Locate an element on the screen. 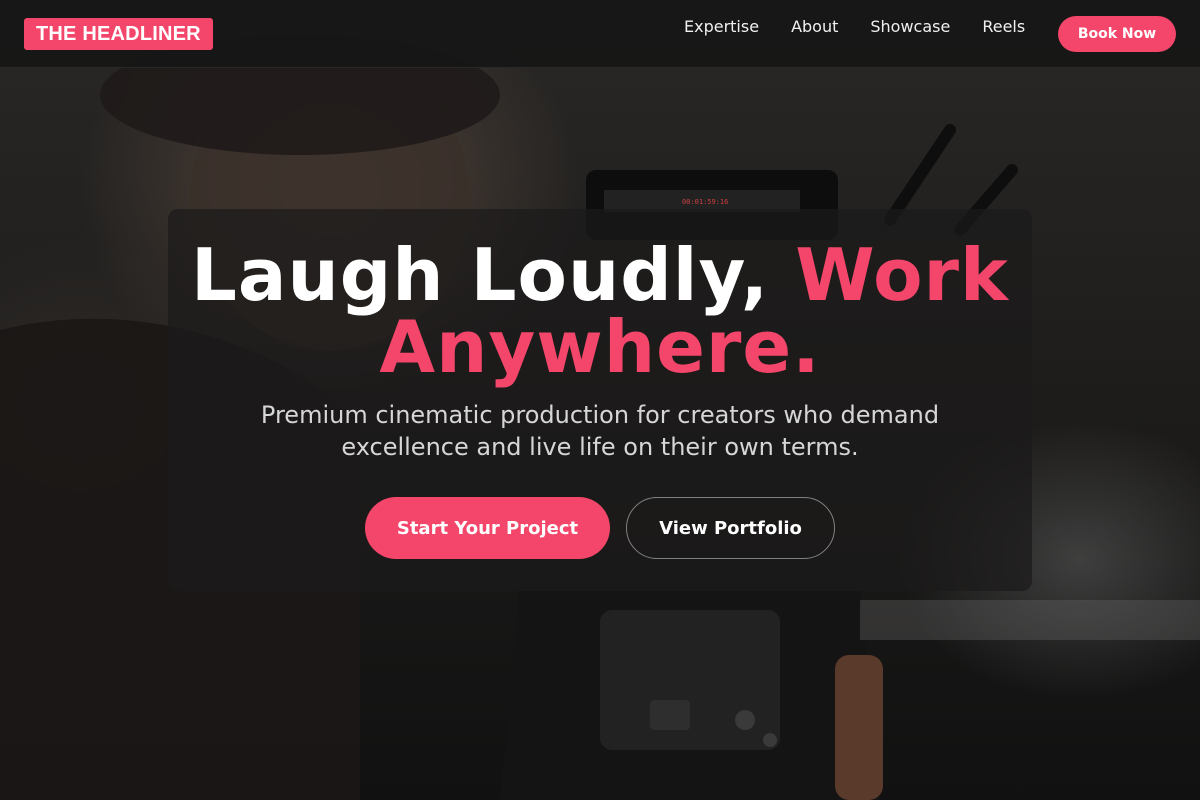 Image resolution: width=1200 pixels, height=800 pixels. monitor-timecode: 00:01:59:16 is located at coordinates (705, 202).